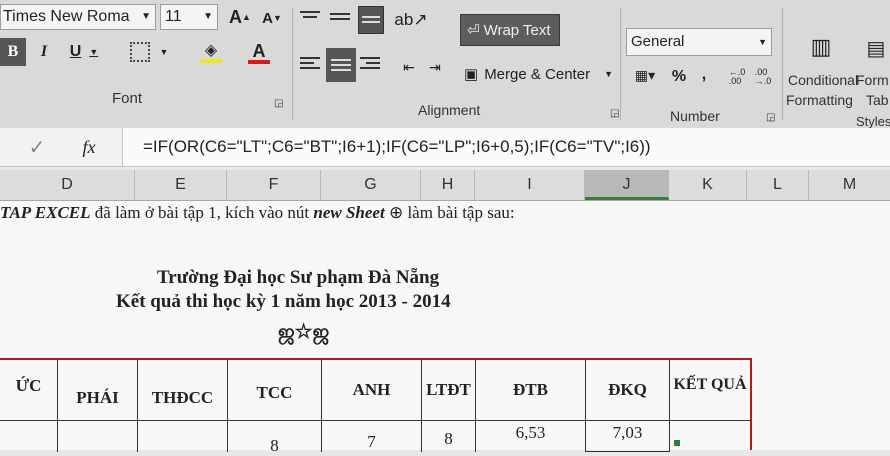  Describe the element at coordinates (410, 20) in the screenshot. I see `orientation-icon: ab↗` at that location.